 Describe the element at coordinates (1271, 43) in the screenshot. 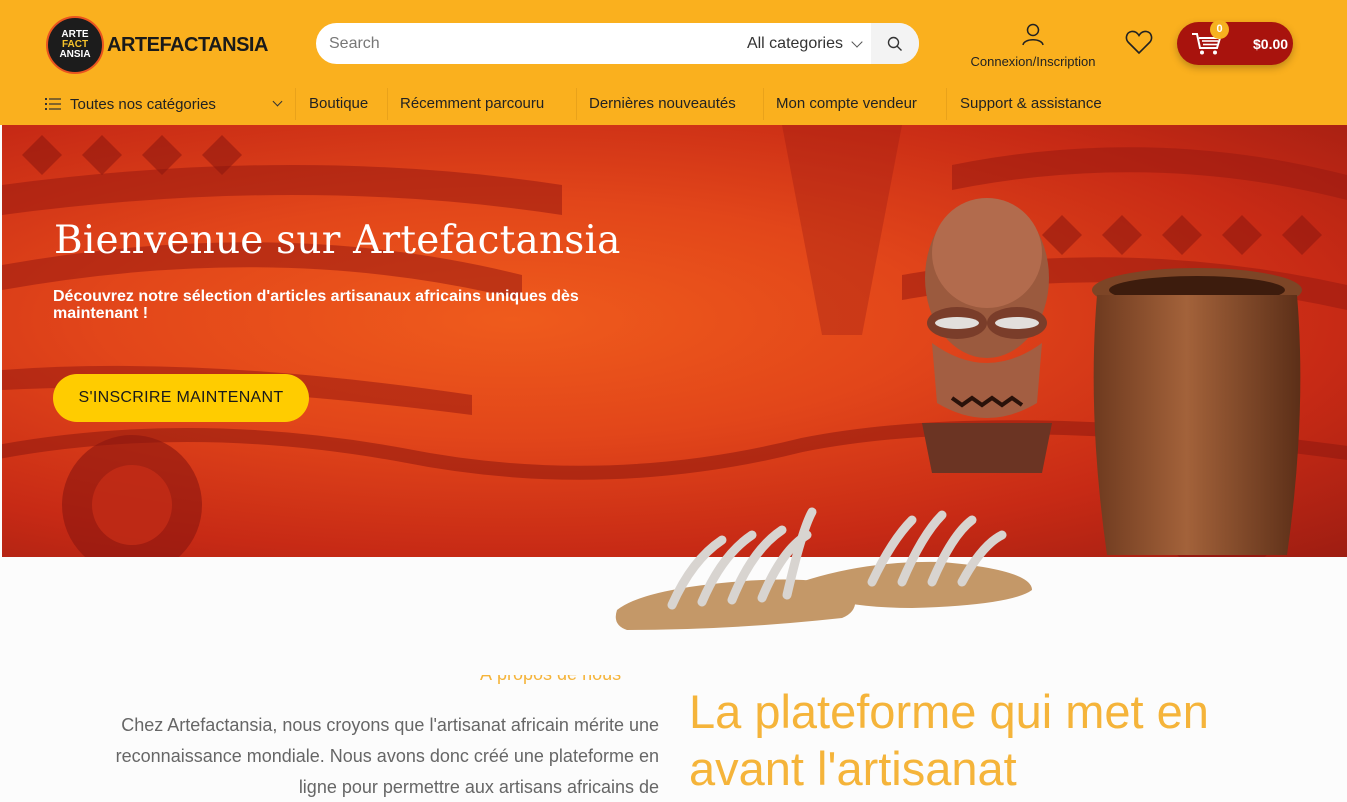

I see `cart-total: $0.00` at that location.